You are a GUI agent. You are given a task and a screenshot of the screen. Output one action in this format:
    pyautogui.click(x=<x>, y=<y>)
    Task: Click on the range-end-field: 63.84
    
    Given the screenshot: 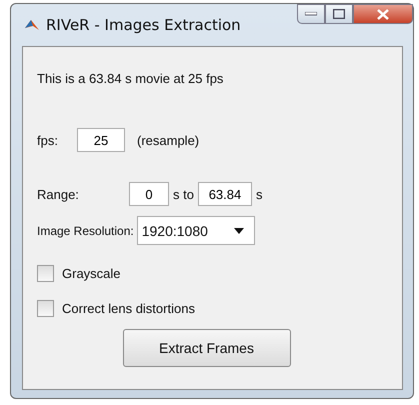 What is the action you would take?
    pyautogui.click(x=225, y=194)
    